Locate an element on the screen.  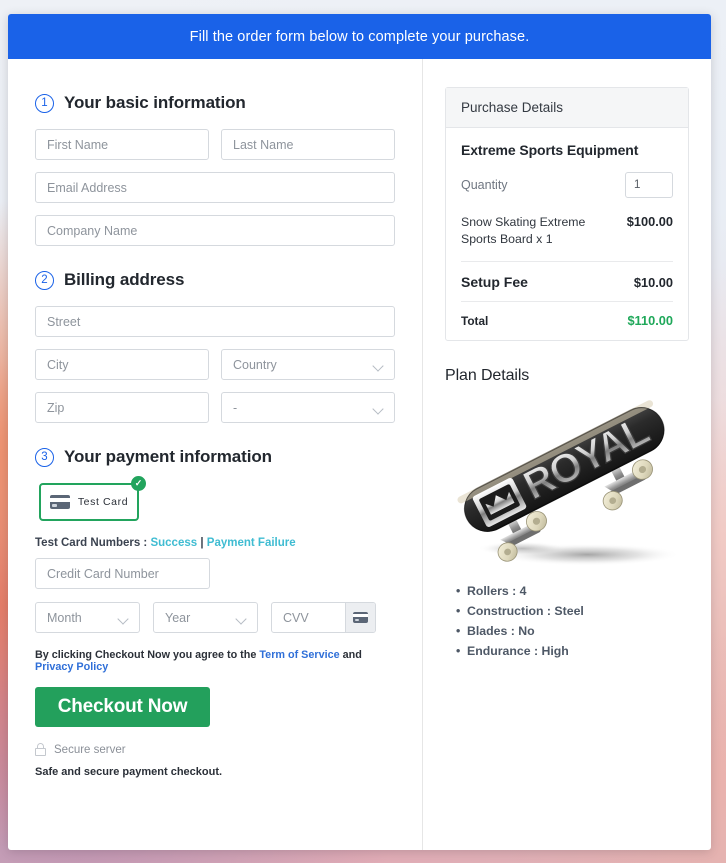
section-title-basic-information: Your basic information is located at coordinates (155, 102).